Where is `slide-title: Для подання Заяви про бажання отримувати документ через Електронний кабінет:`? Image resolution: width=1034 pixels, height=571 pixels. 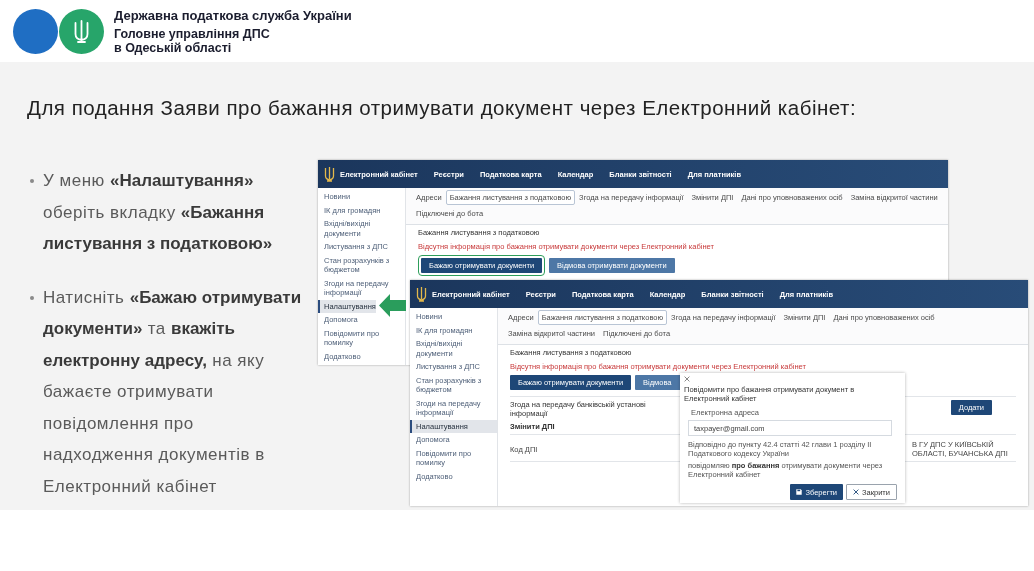
slide-title: Для подання Заяви про бажання отримувати документ через Електронний кабінет: is located at coordinates (442, 108).